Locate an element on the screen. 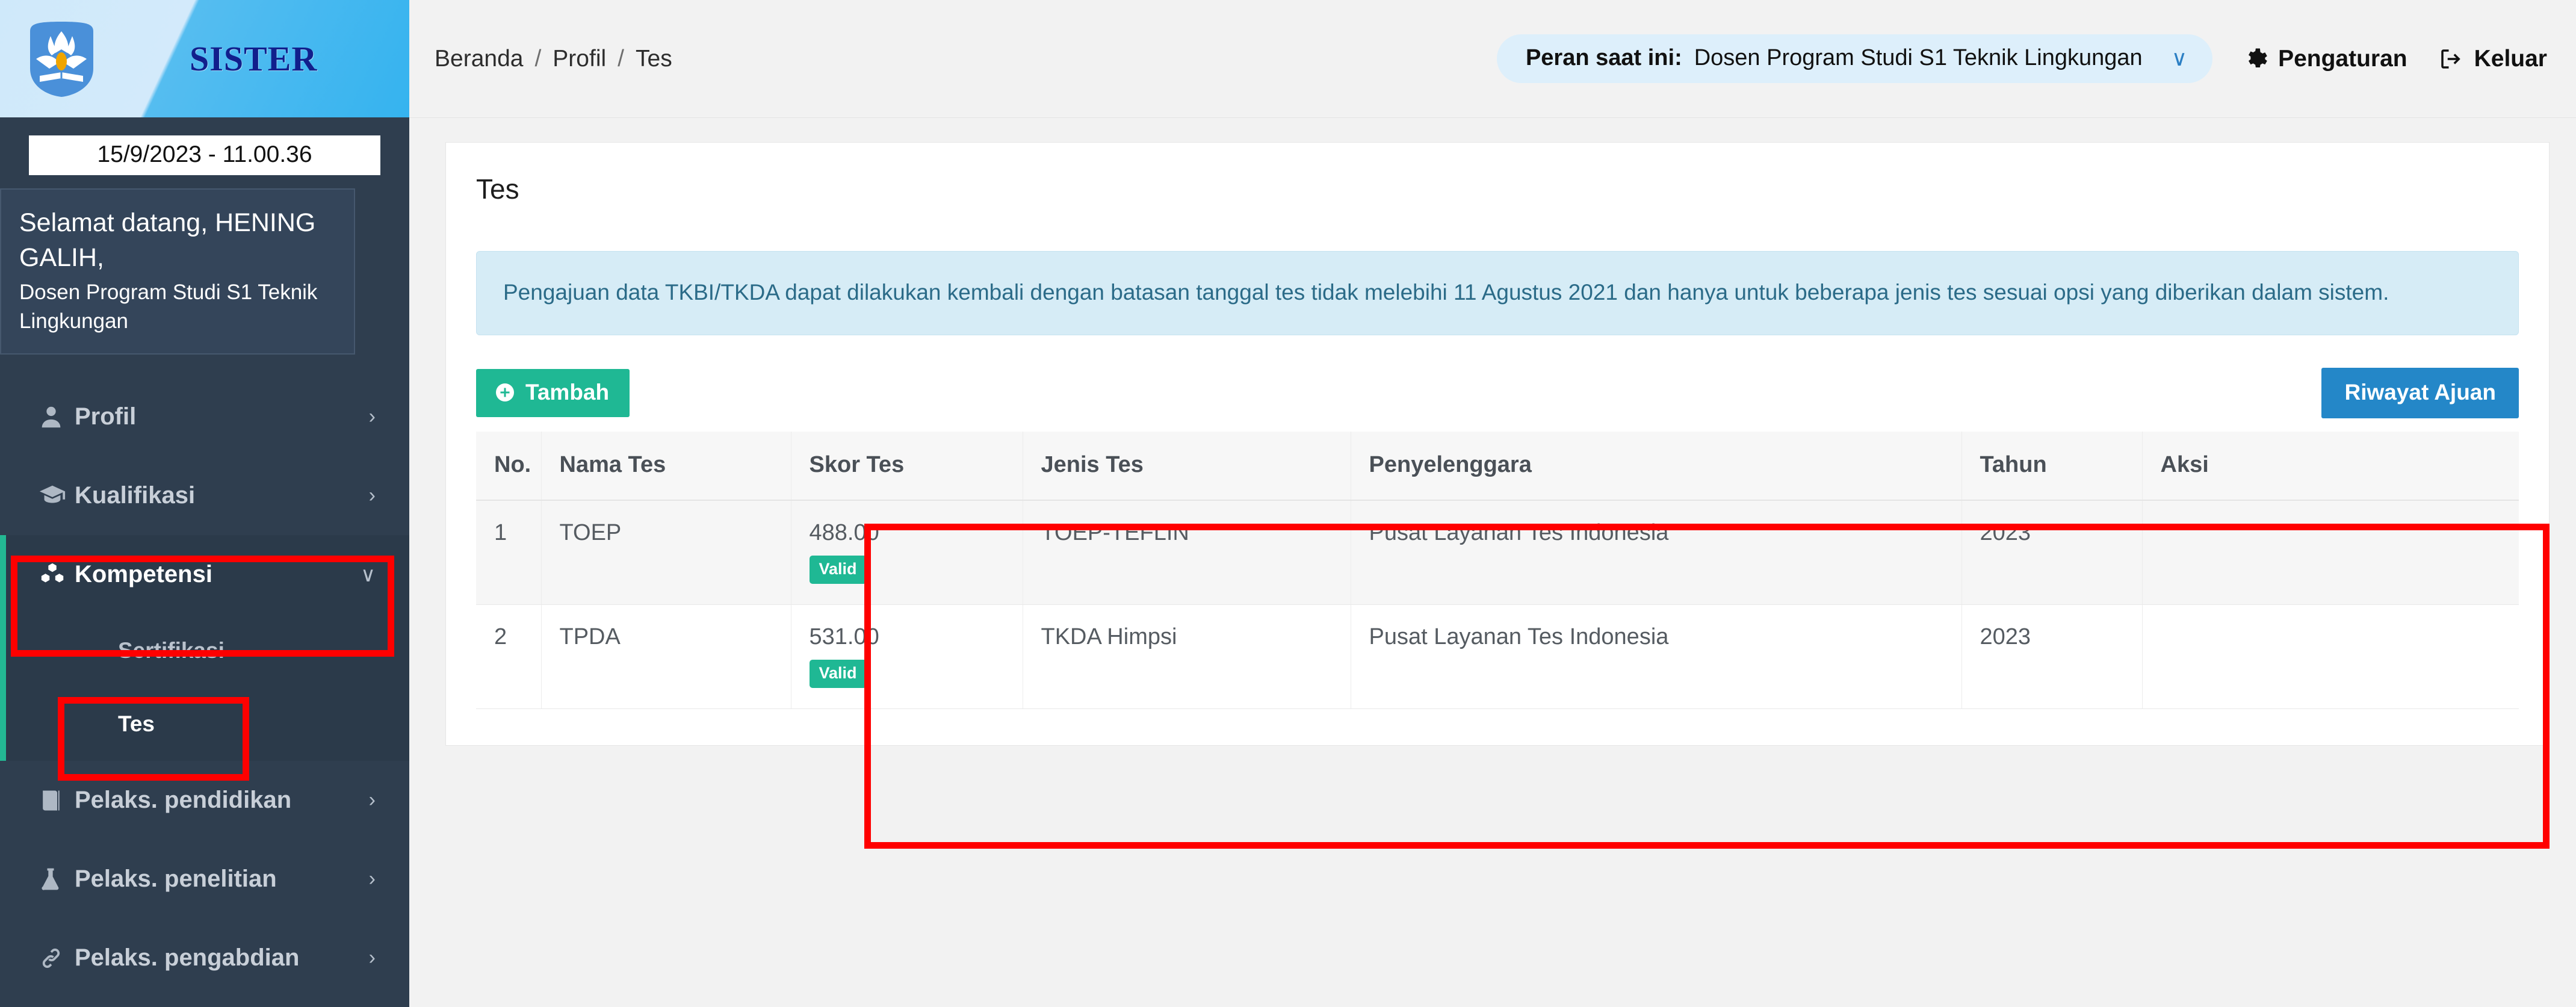 The height and width of the screenshot is (1007, 2576). user-icon is located at coordinates (56, 417).